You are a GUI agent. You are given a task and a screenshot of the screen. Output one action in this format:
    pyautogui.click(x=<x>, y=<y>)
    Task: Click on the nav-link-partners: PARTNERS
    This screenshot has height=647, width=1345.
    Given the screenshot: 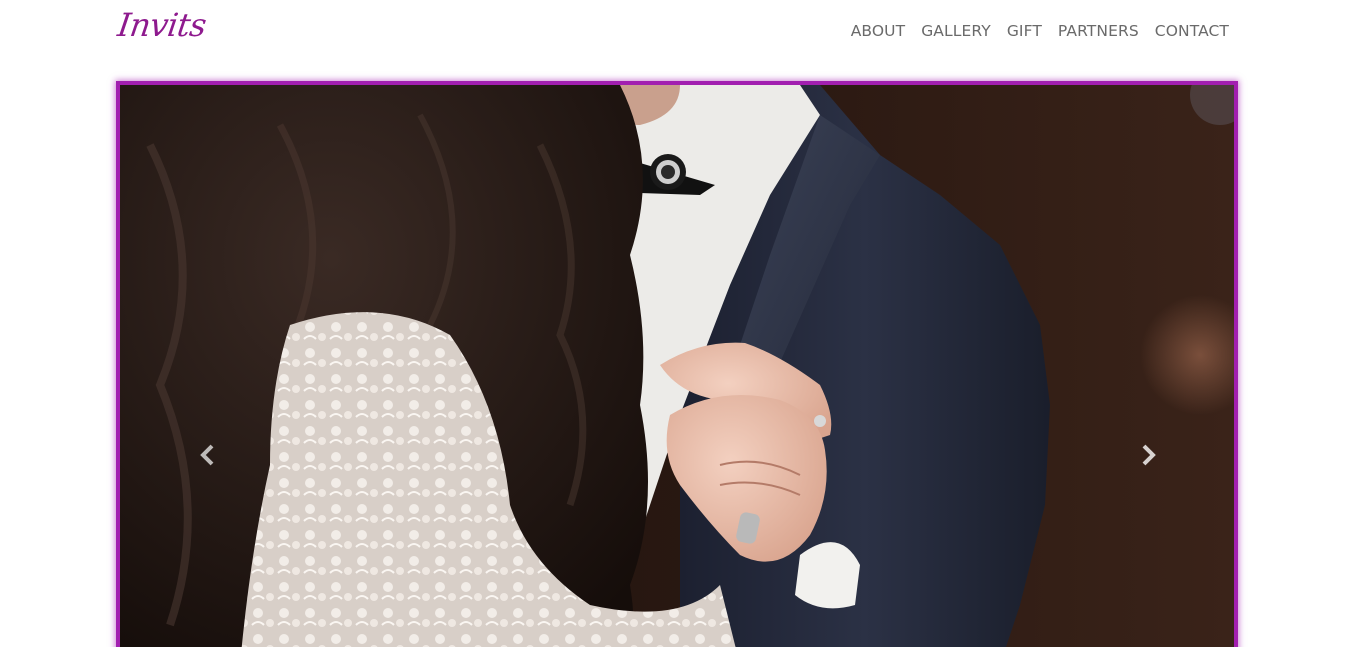 What is the action you would take?
    pyautogui.click(x=1098, y=31)
    